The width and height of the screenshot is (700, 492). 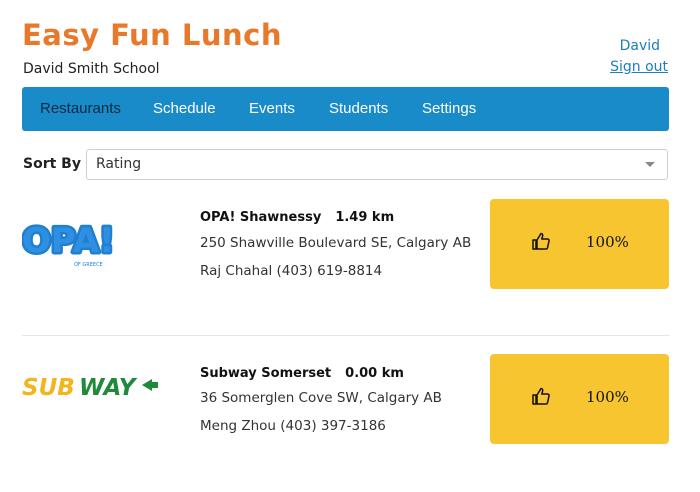 I want to click on chevron-down-icon, so click(x=650, y=164).